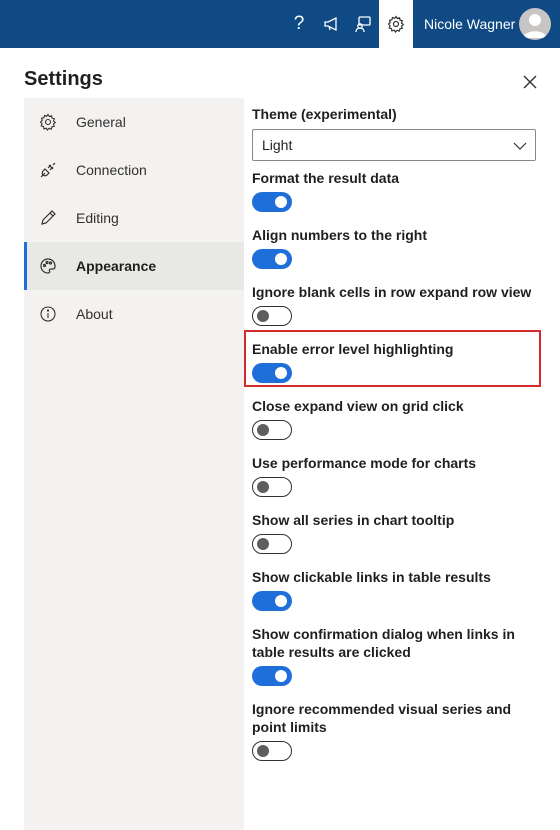 The image size is (560, 830). Describe the element at coordinates (397, 589) in the screenshot. I see `setting-clickable-links: Show clickable links in table results` at that location.